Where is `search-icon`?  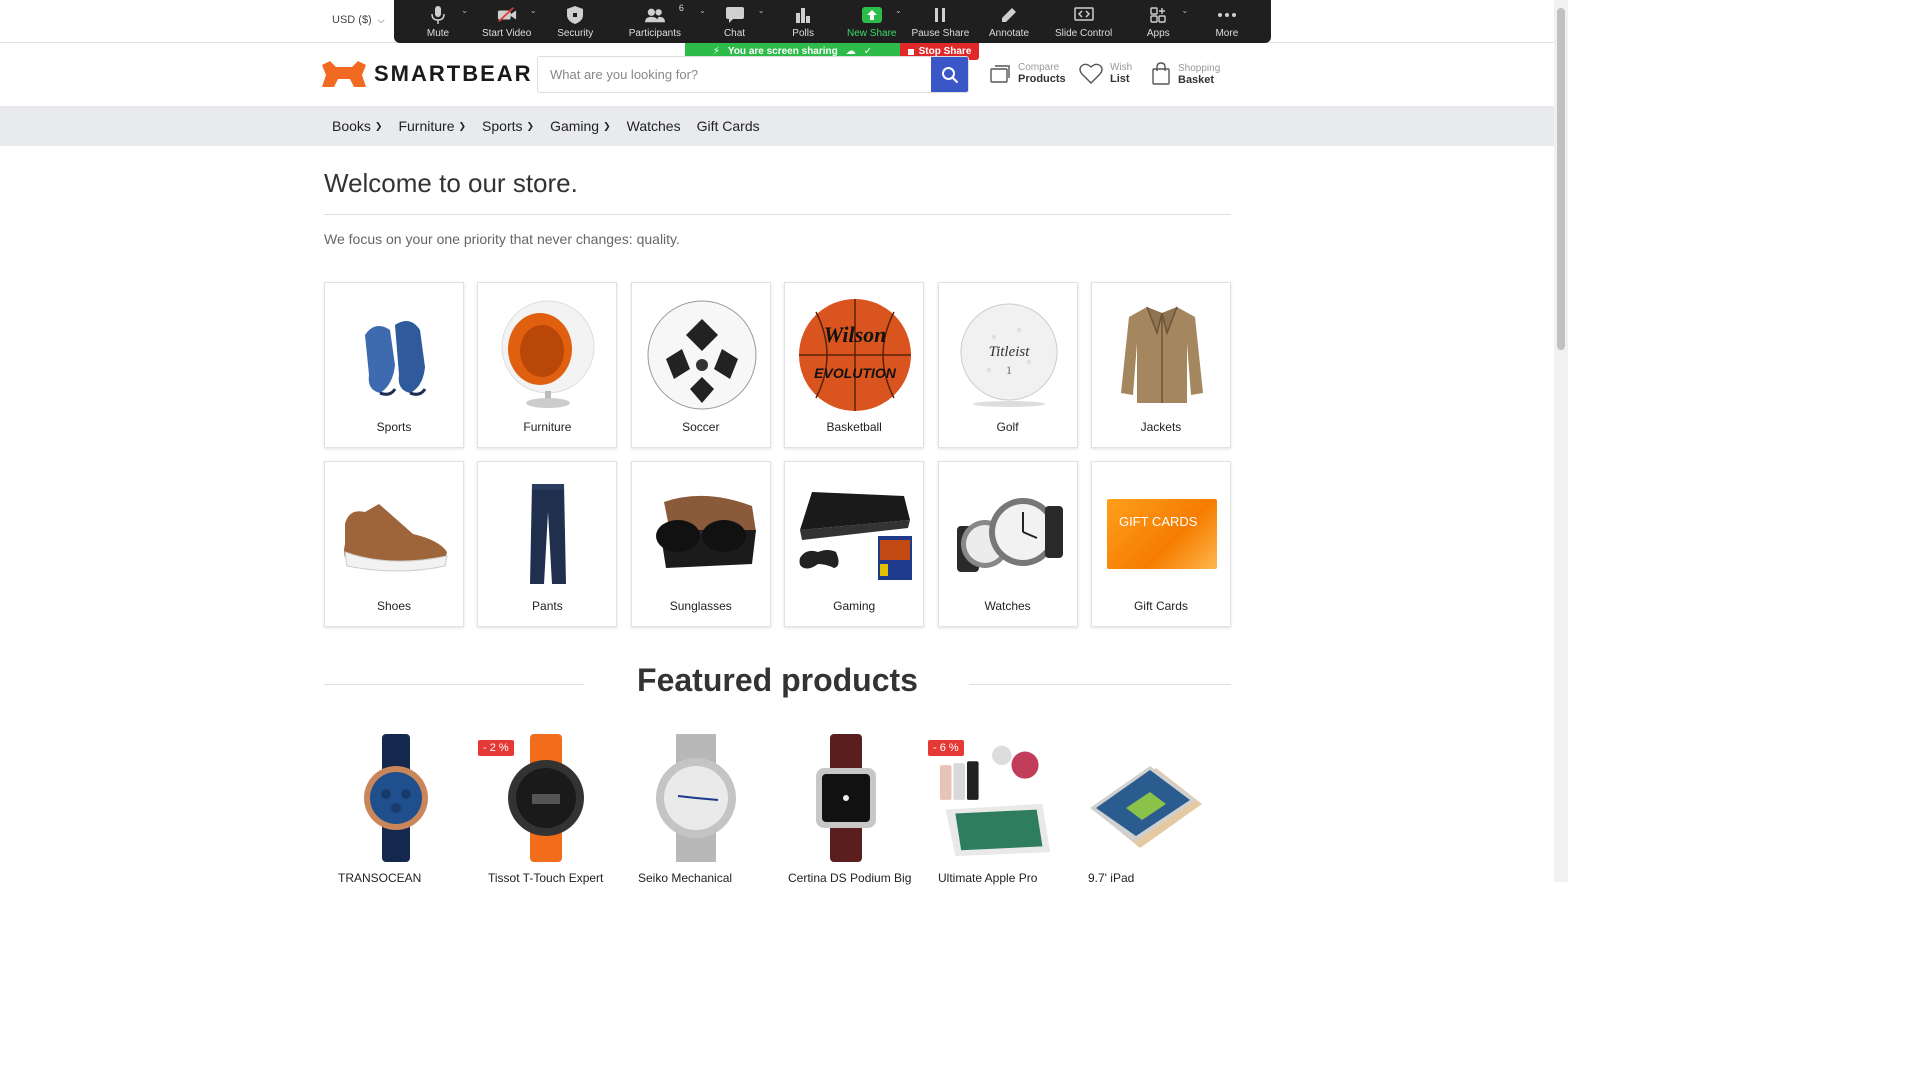 search-icon is located at coordinates (949, 74).